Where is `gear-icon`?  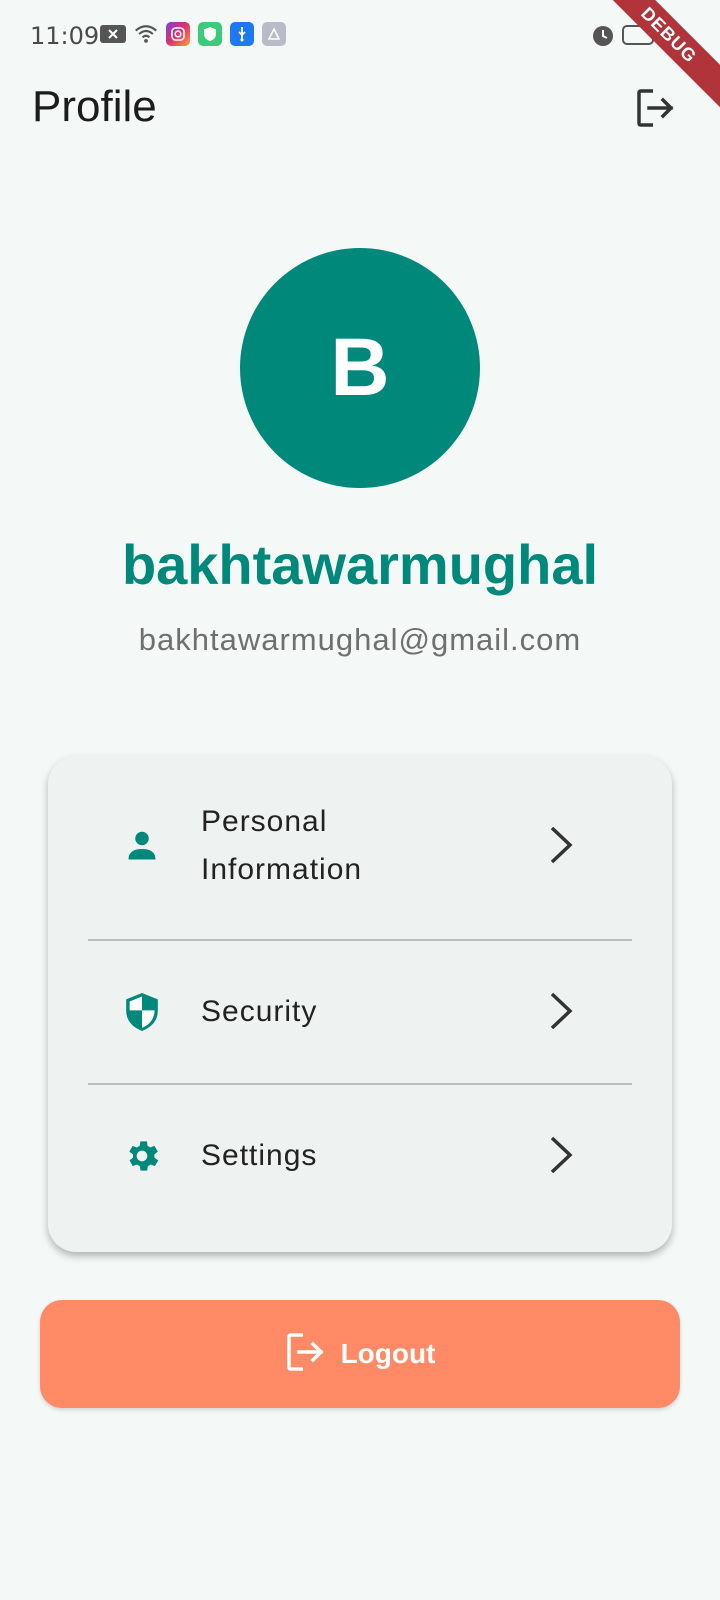
gear-icon is located at coordinates (142, 1156).